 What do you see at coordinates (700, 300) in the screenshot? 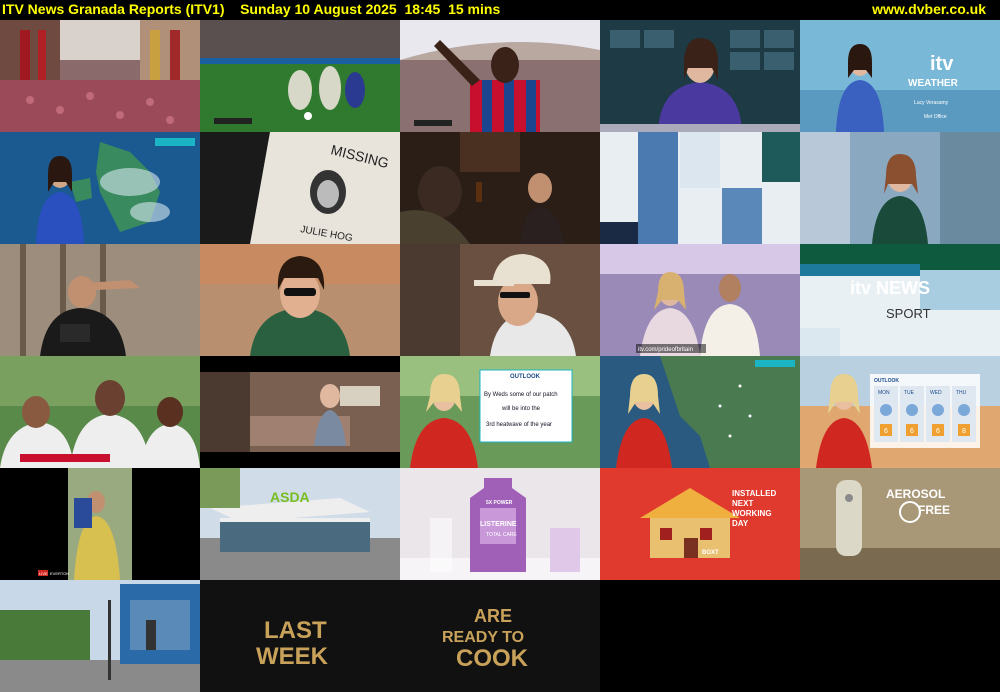
I see `thumb-pride-of-britain: itv.com/prideofbritain` at bounding box center [700, 300].